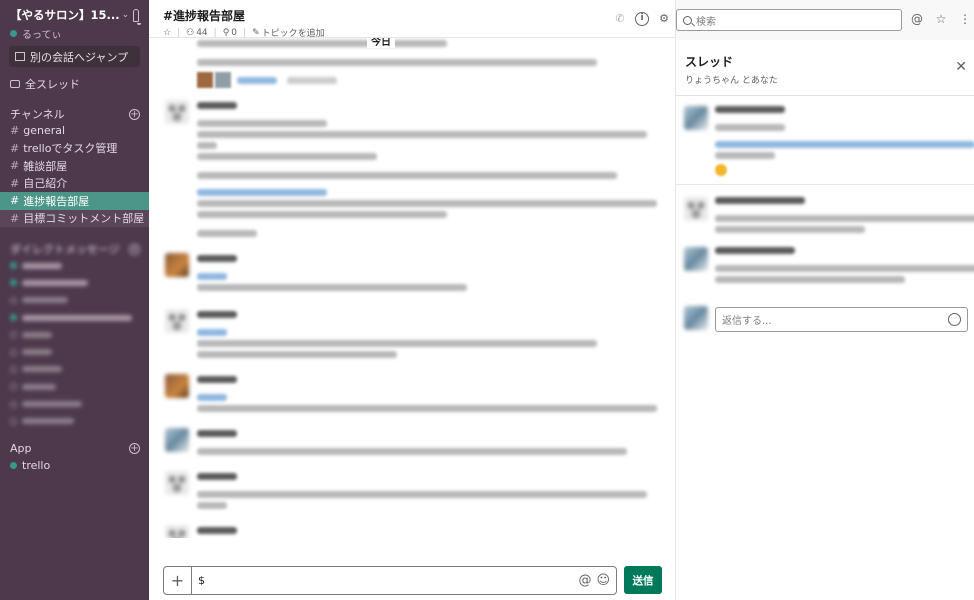  I want to click on info-icon: i, so click(642, 19).